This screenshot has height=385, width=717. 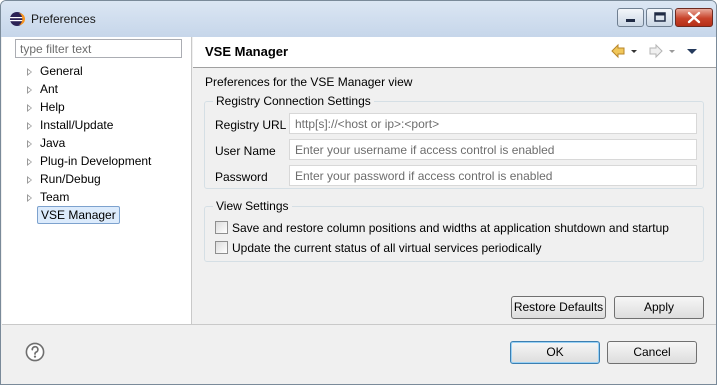 What do you see at coordinates (558, 307) in the screenshot?
I see `restore-defaults-button: Restore Defaults` at bounding box center [558, 307].